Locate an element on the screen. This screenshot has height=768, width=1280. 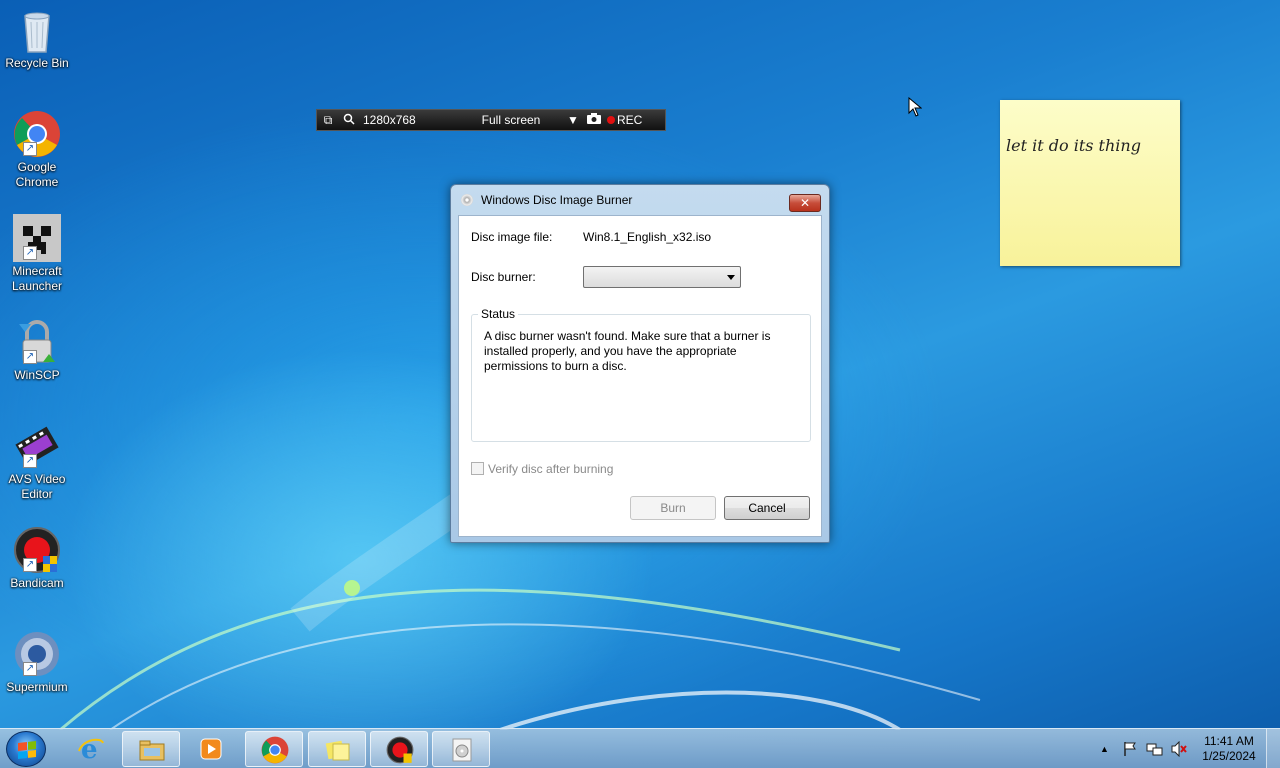
capture-mode: Full screen is located at coordinates (511, 120).